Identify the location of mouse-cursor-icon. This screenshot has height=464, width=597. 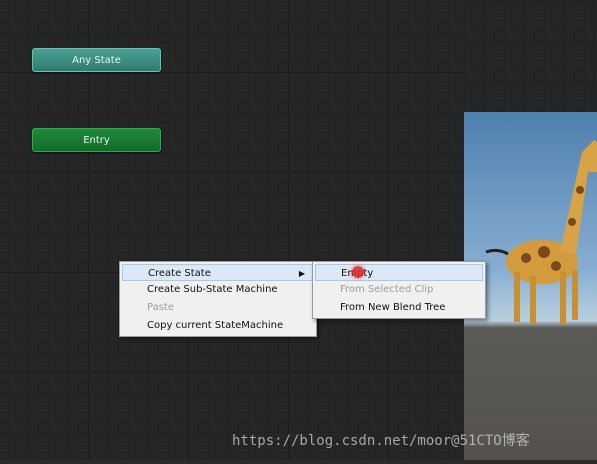
(358, 272).